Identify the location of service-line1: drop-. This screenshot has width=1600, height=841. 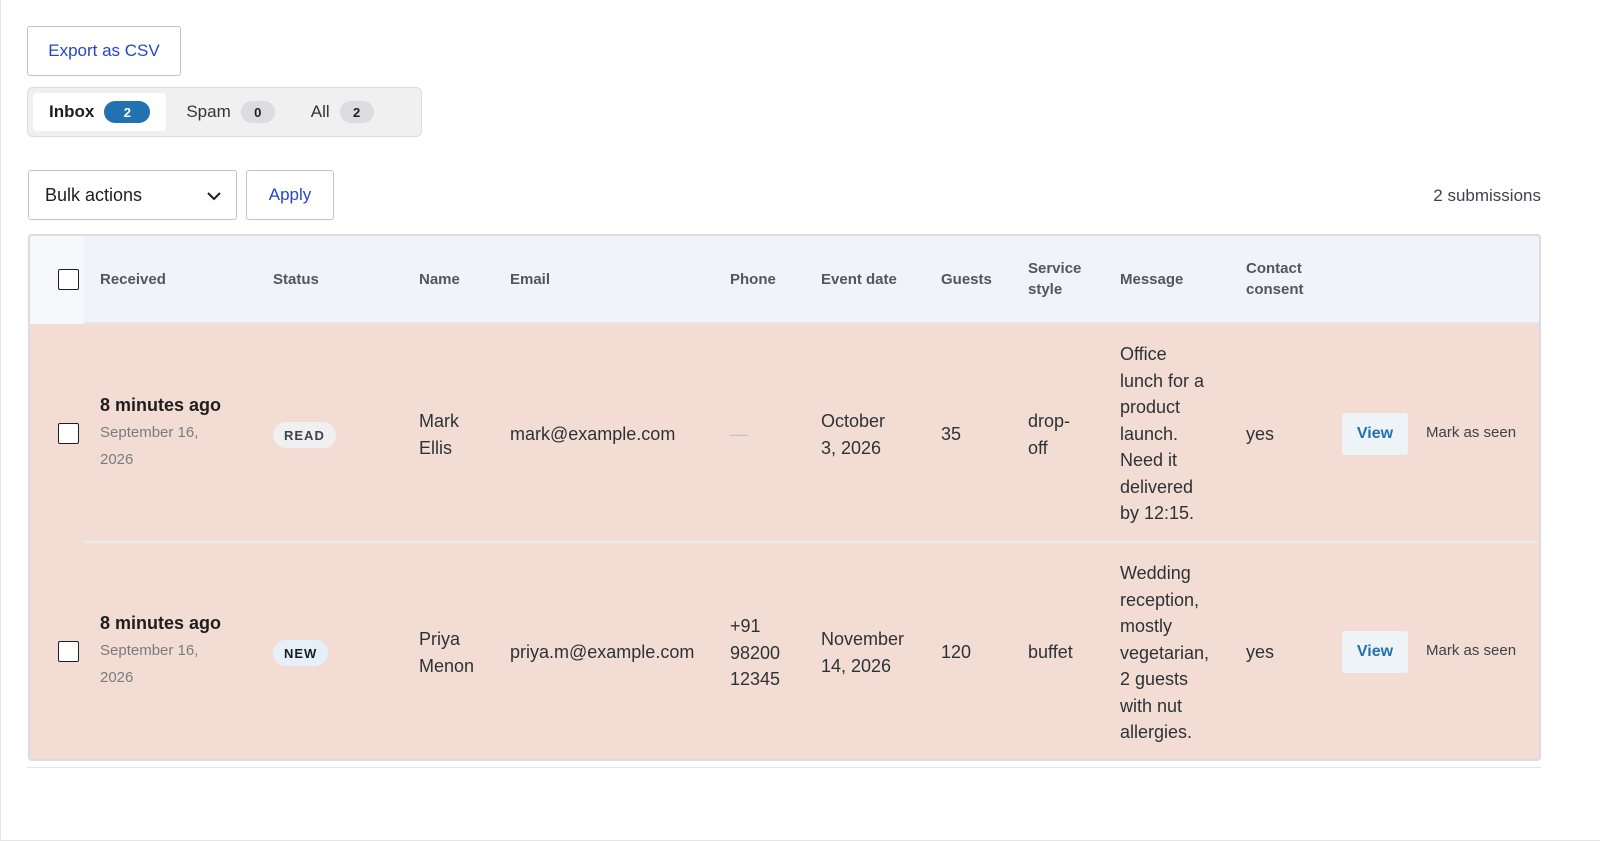
(1049, 421).